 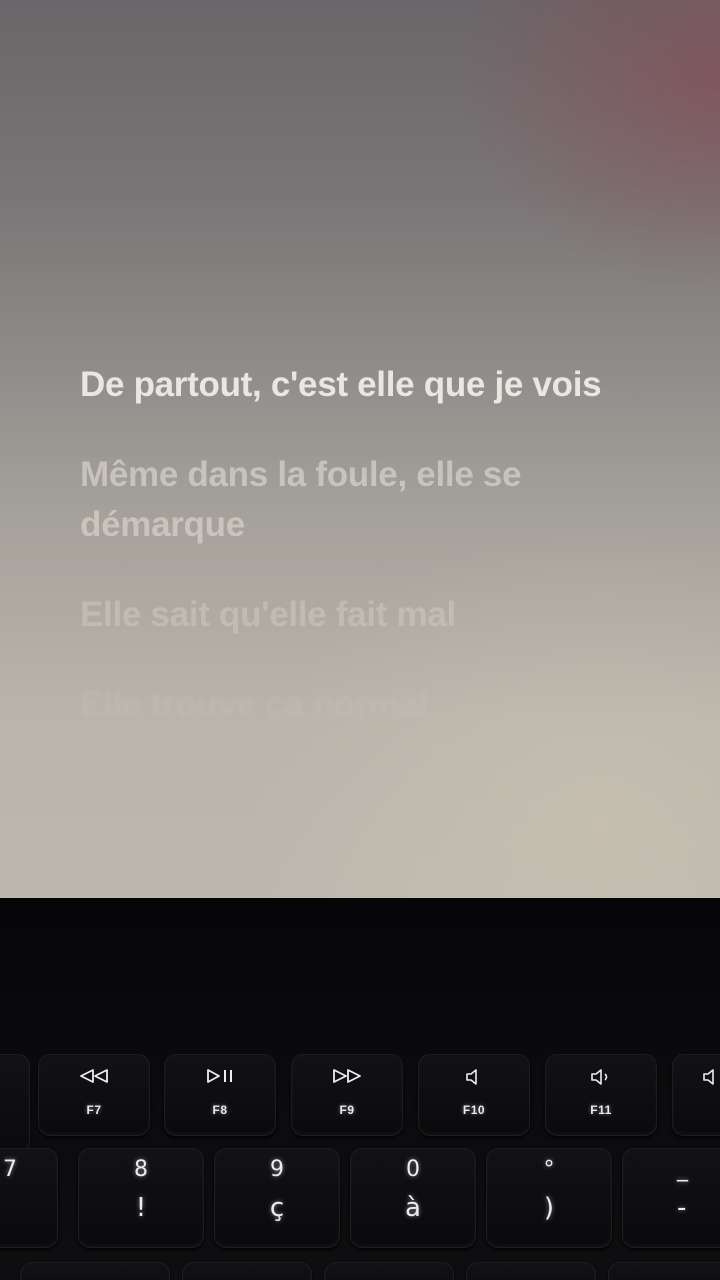 I want to click on key-minus-top: _, so click(x=682, y=1169).